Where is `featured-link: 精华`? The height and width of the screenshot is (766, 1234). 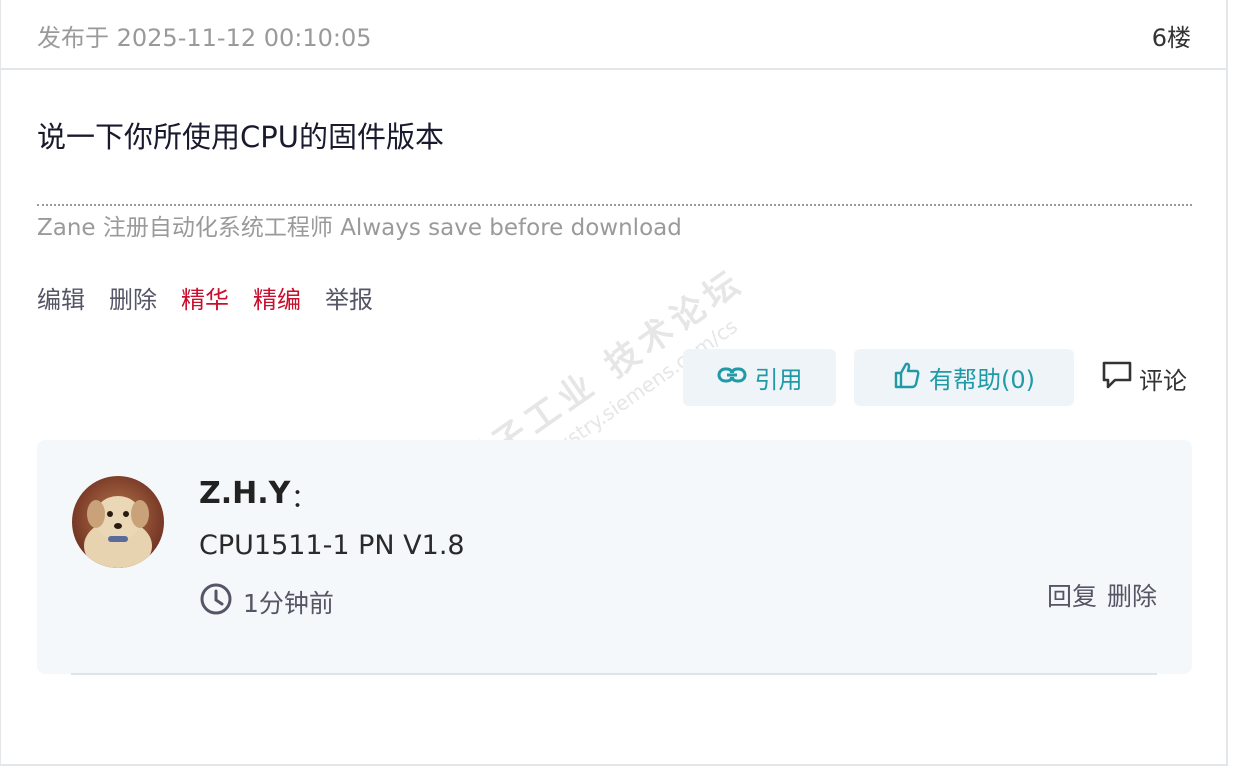 featured-link: 精华 is located at coordinates (205, 297).